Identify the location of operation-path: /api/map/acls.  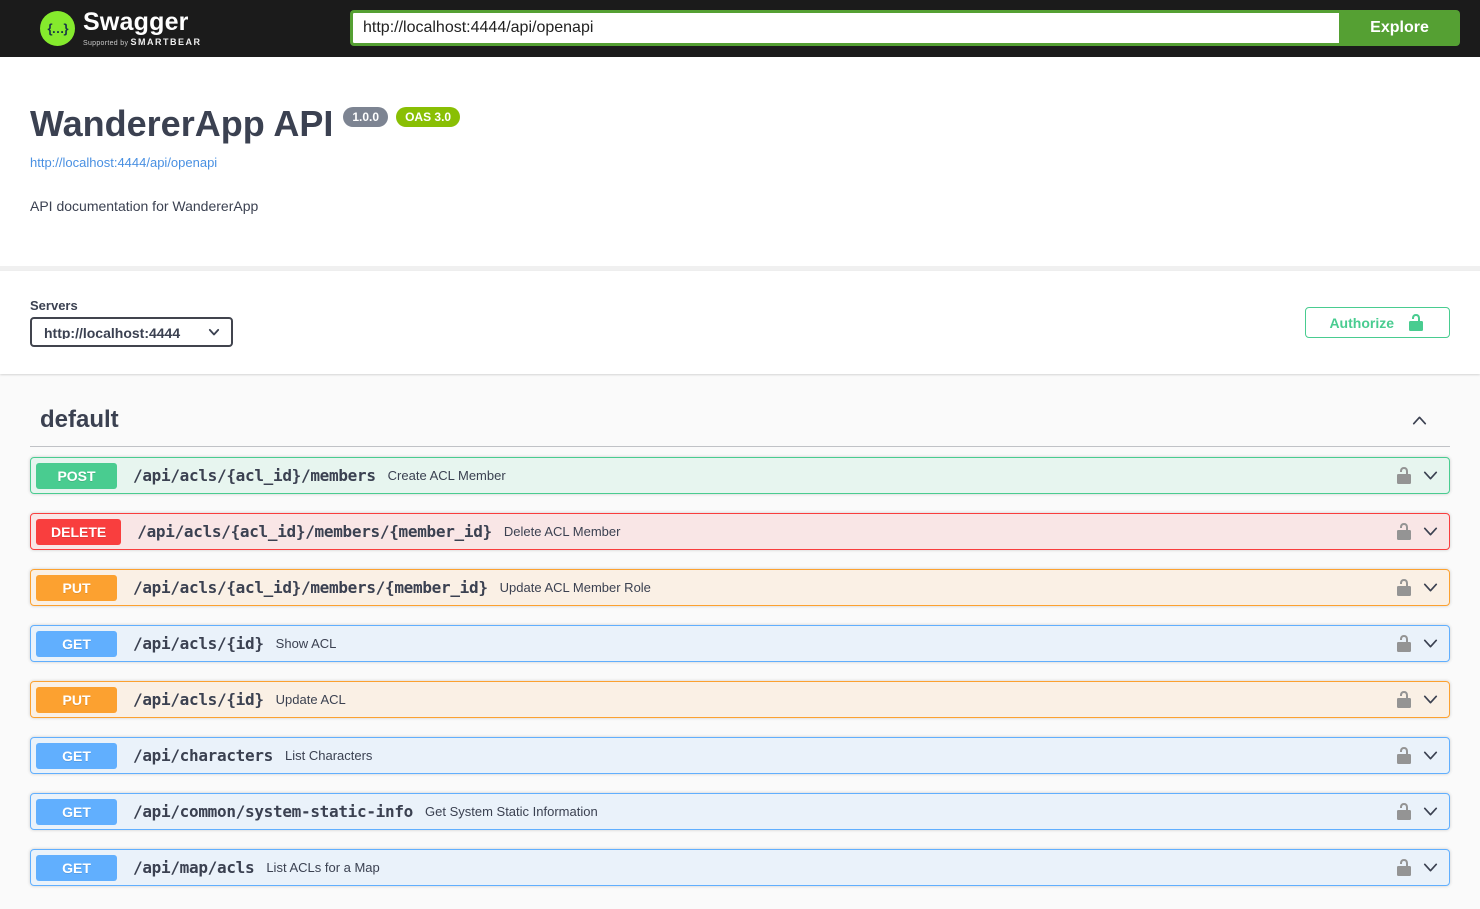
(194, 867).